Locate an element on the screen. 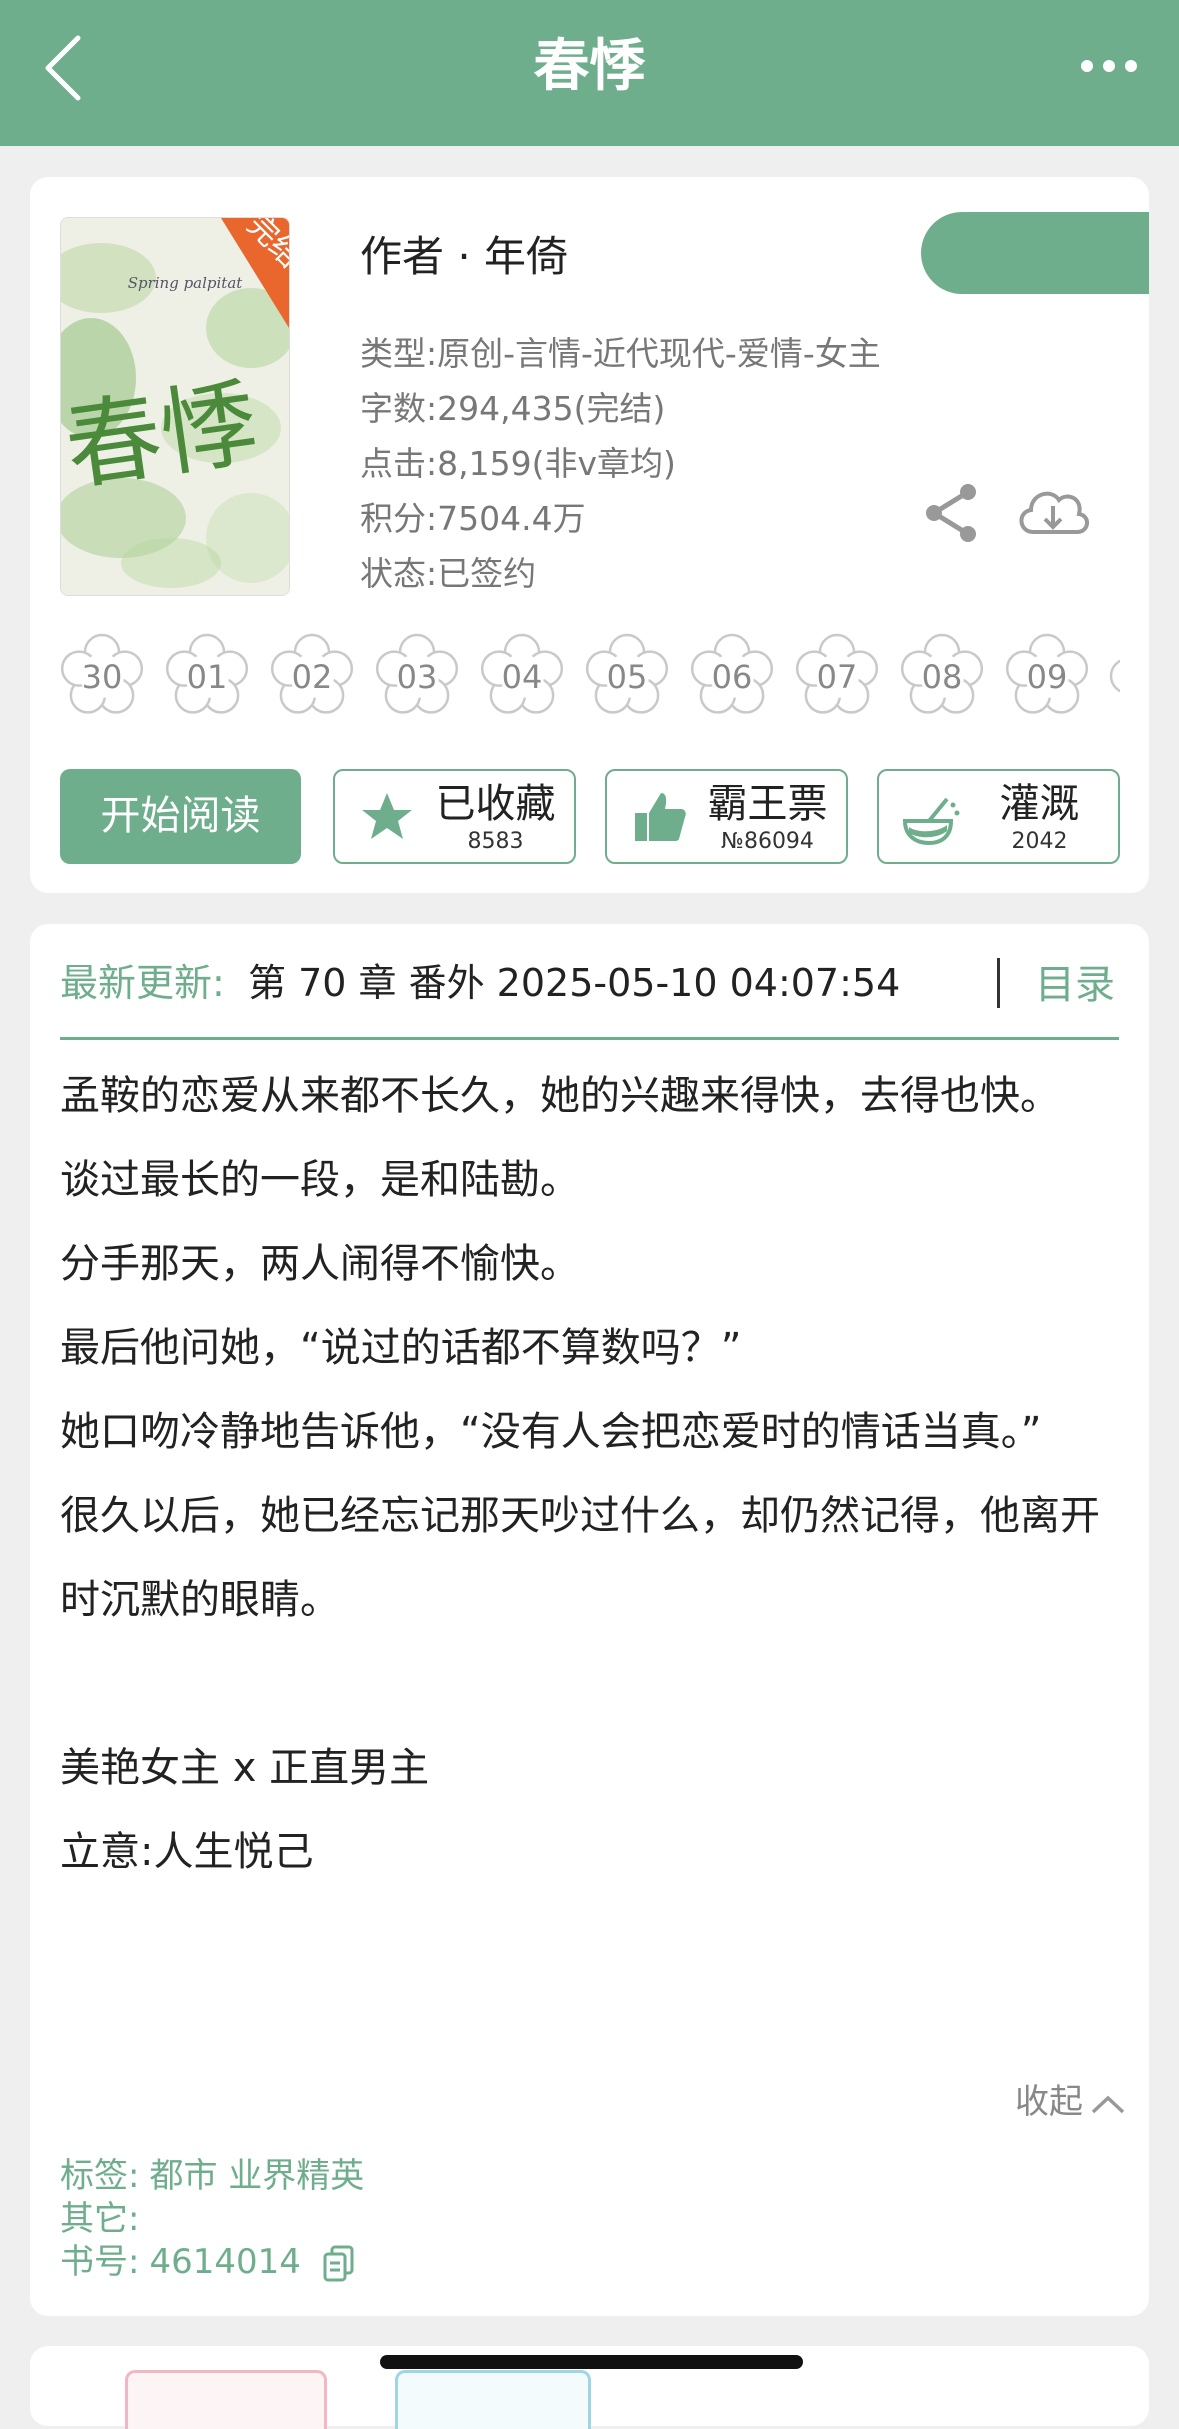 The height and width of the screenshot is (2429, 1179). chapter-number: 02 is located at coordinates (312, 677).